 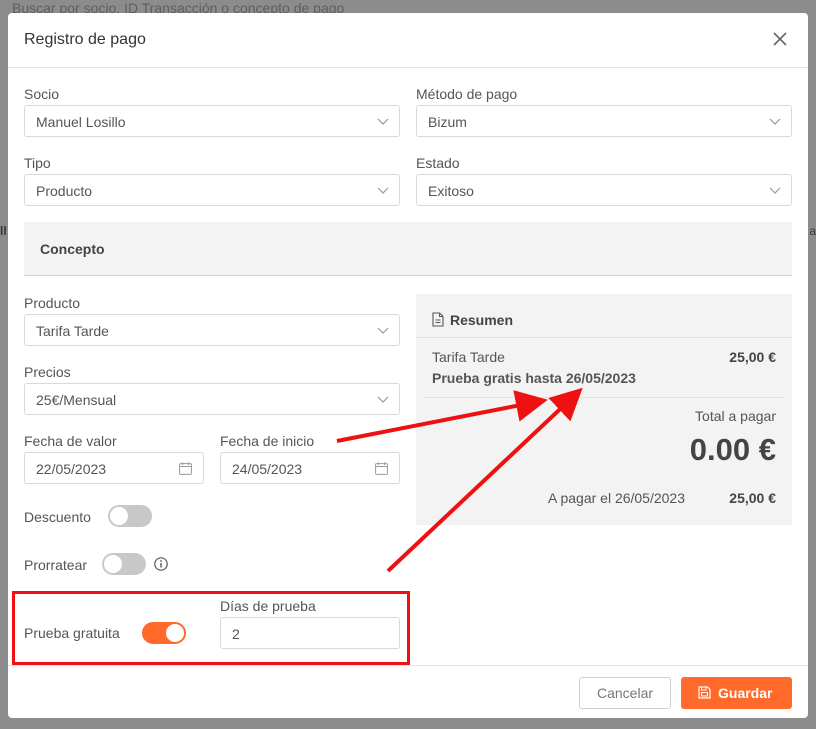 What do you see at coordinates (732, 449) in the screenshot?
I see `total-value: 0.00 €` at bounding box center [732, 449].